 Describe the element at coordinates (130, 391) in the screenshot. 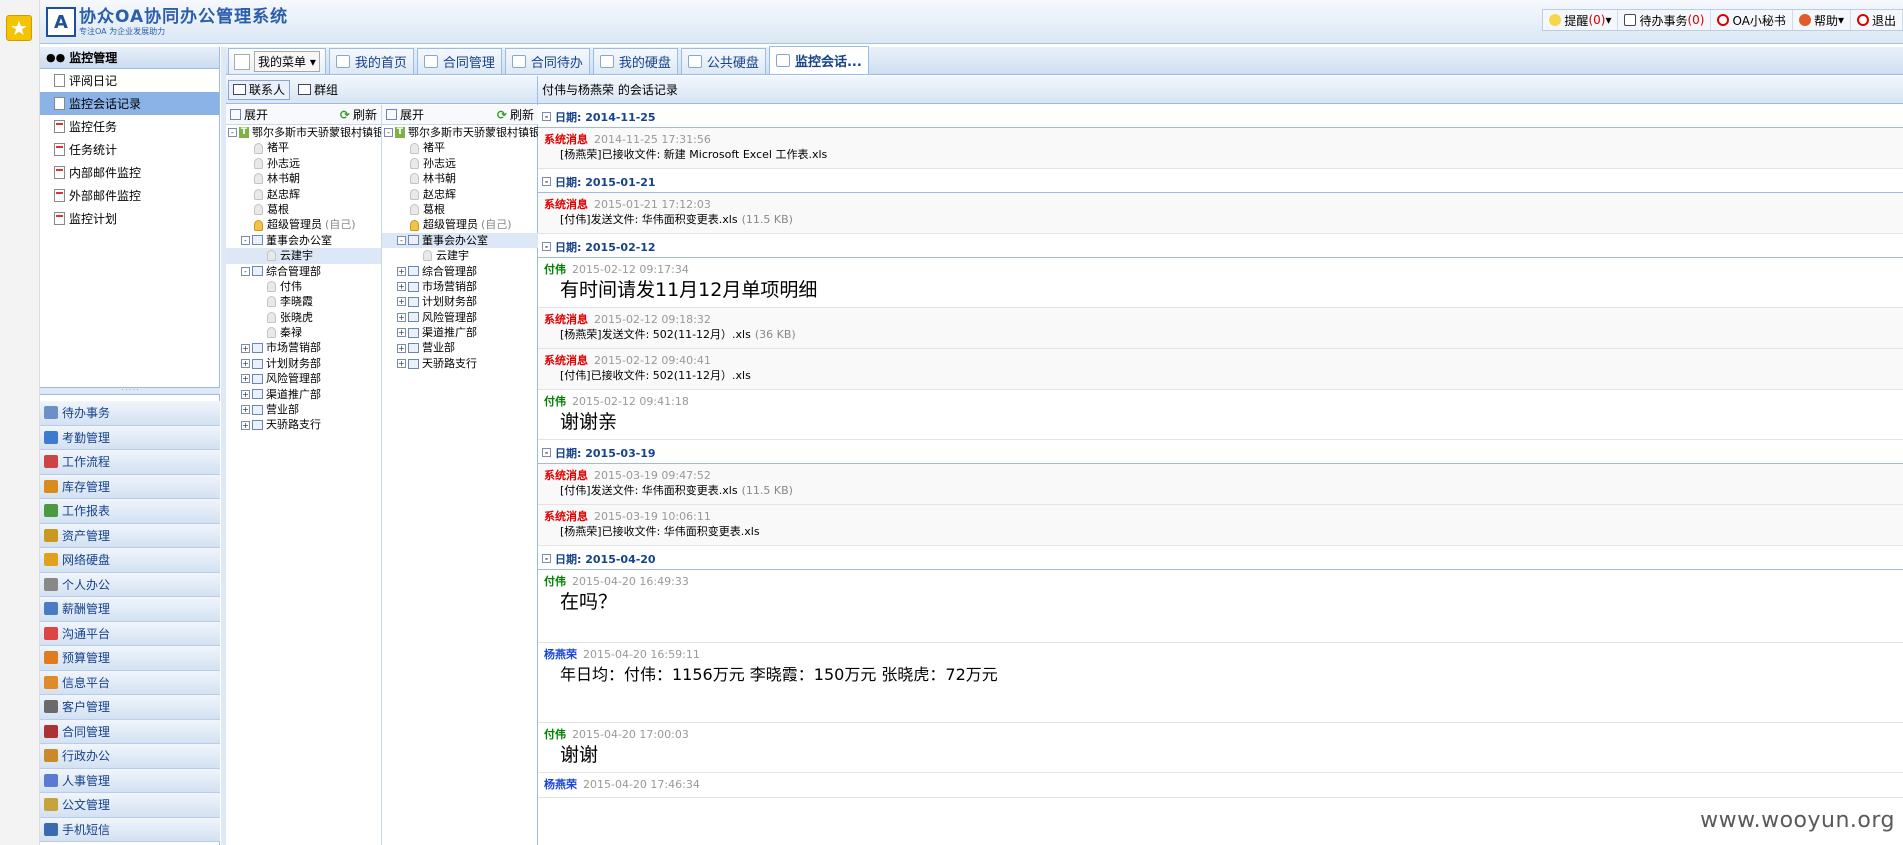

I see `sidebar-splitter: · · · · ·` at that location.